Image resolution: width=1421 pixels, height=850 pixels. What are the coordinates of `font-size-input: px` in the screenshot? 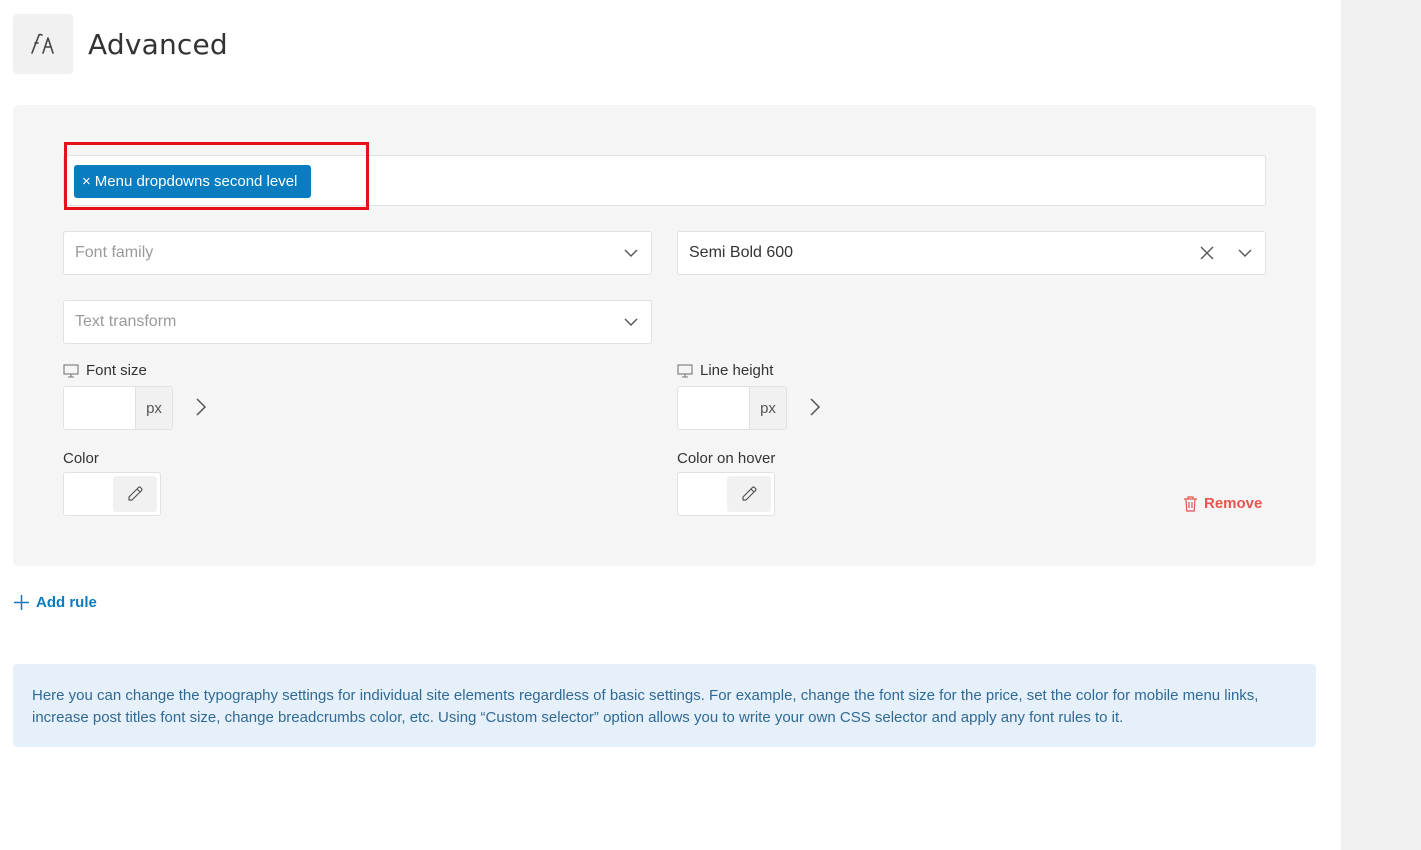 It's located at (118, 408).